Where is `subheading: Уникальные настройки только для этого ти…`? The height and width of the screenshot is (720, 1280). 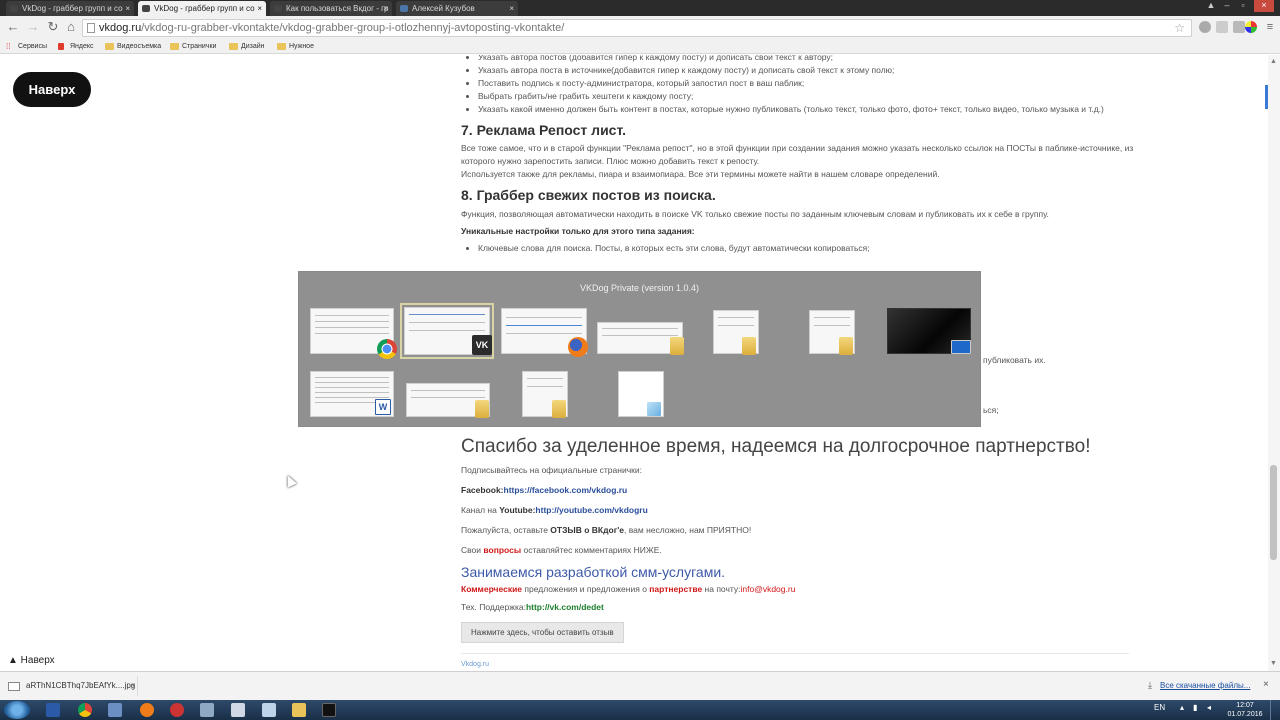
subheading: Уникальные настройки только для этого ти… is located at coordinates (578, 231).